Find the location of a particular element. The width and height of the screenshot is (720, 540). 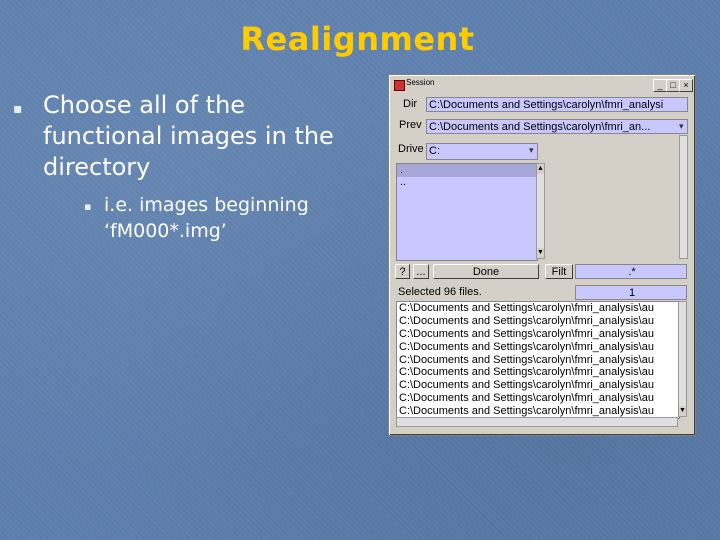

maximize-icon: □ is located at coordinates (673, 85).